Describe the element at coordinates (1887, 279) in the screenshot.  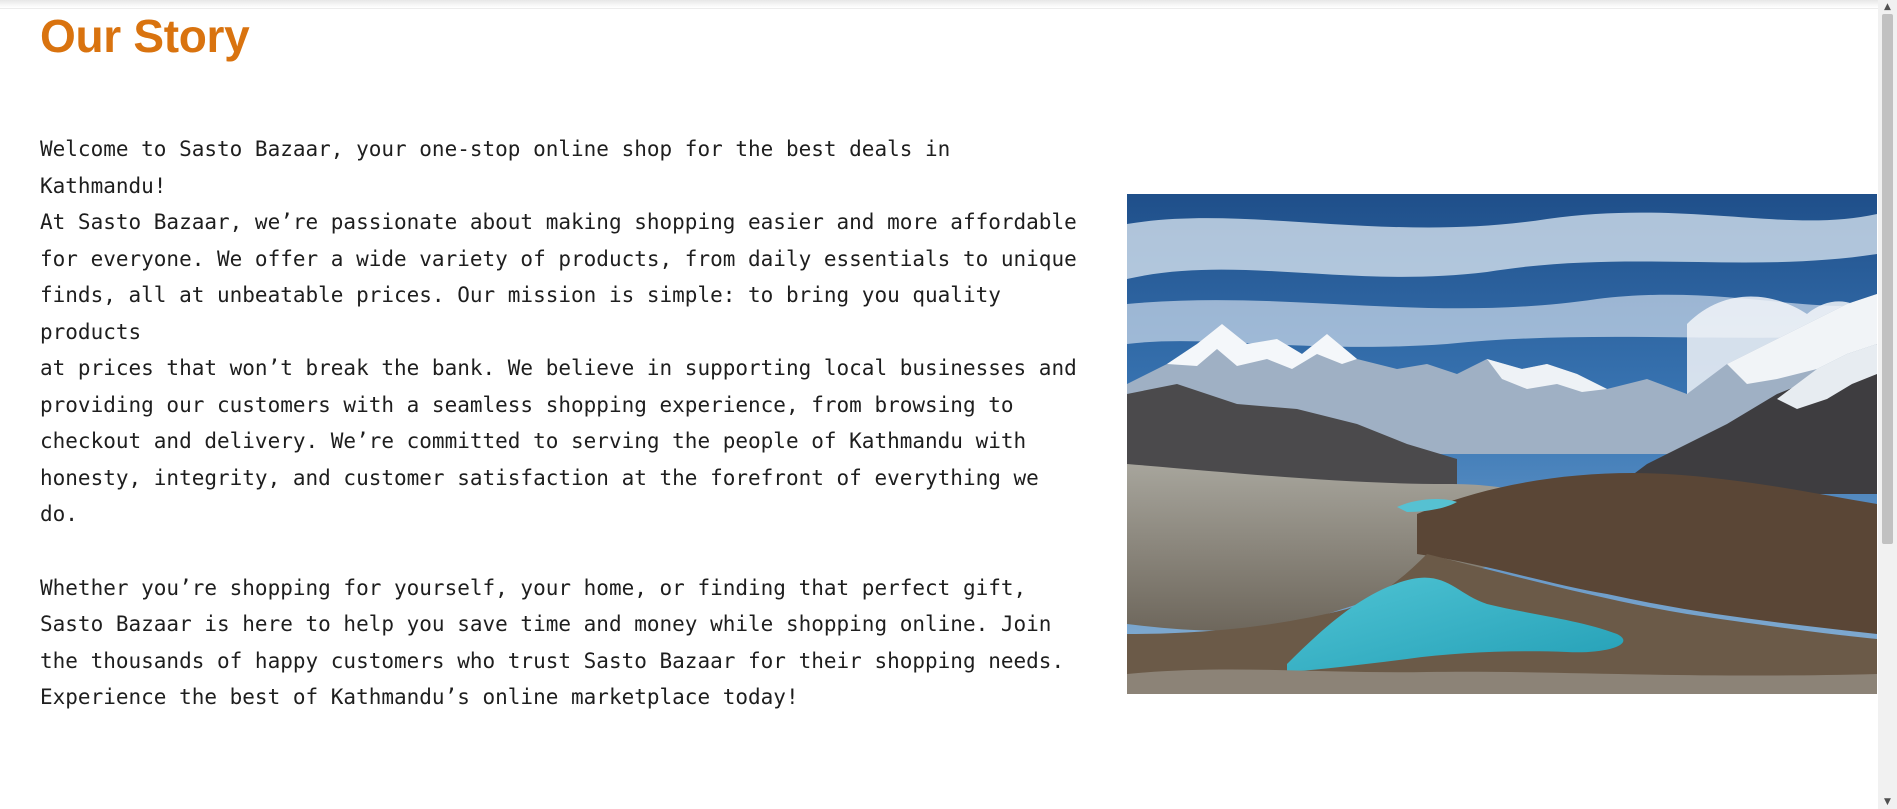
I see `scrollbar-thumb` at that location.